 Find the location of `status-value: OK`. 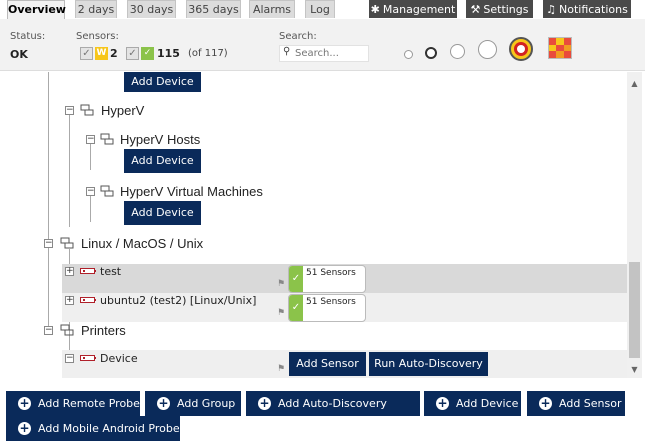

status-value: OK is located at coordinates (19, 54).